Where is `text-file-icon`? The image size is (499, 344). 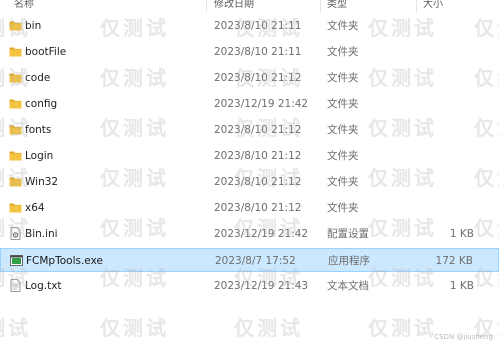 text-file-icon is located at coordinates (15, 285).